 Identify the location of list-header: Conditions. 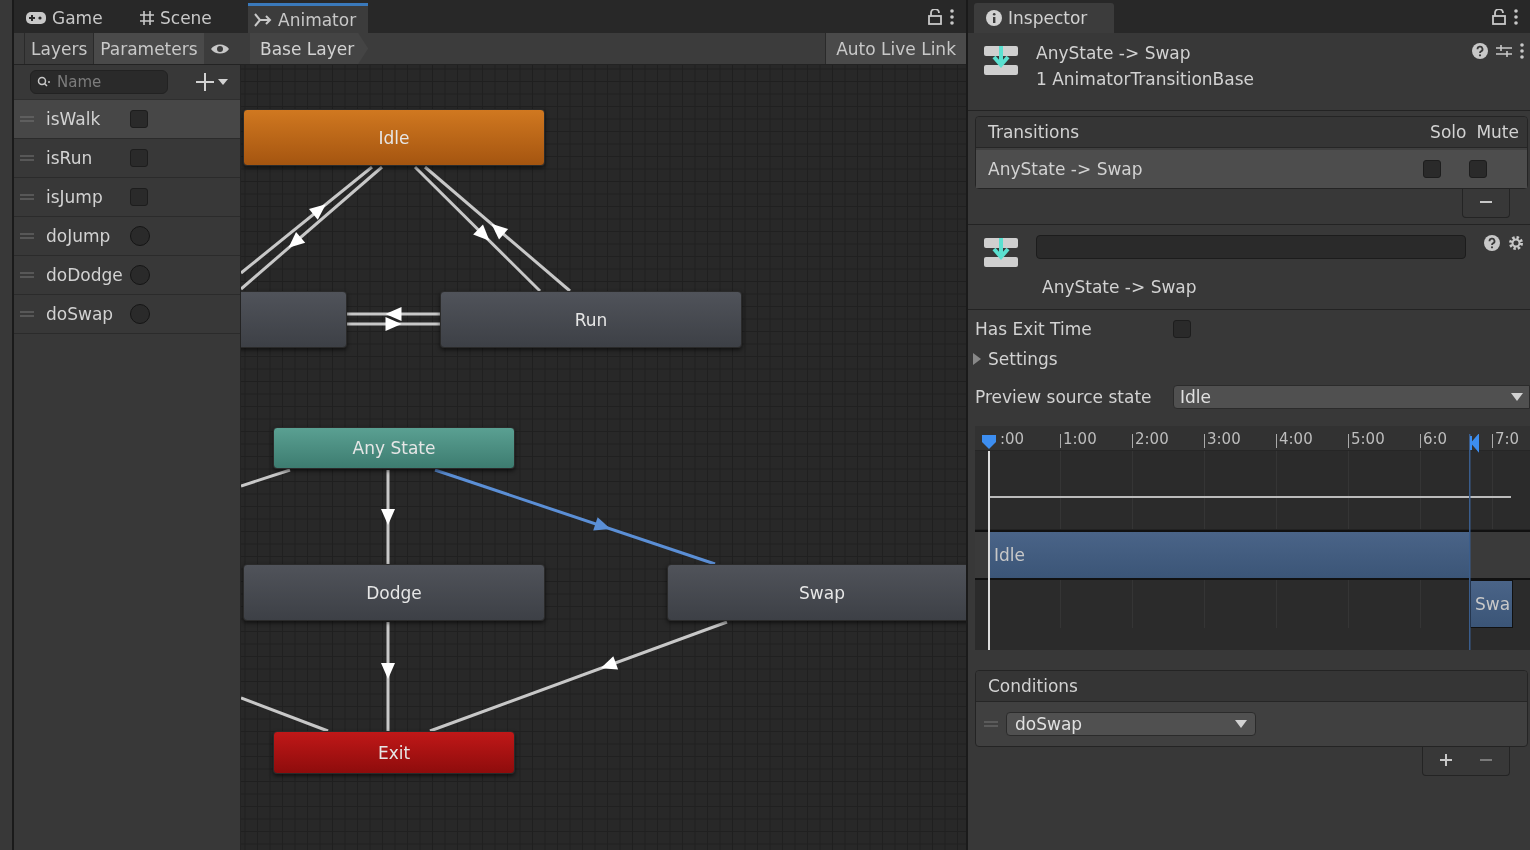
(1033, 686).